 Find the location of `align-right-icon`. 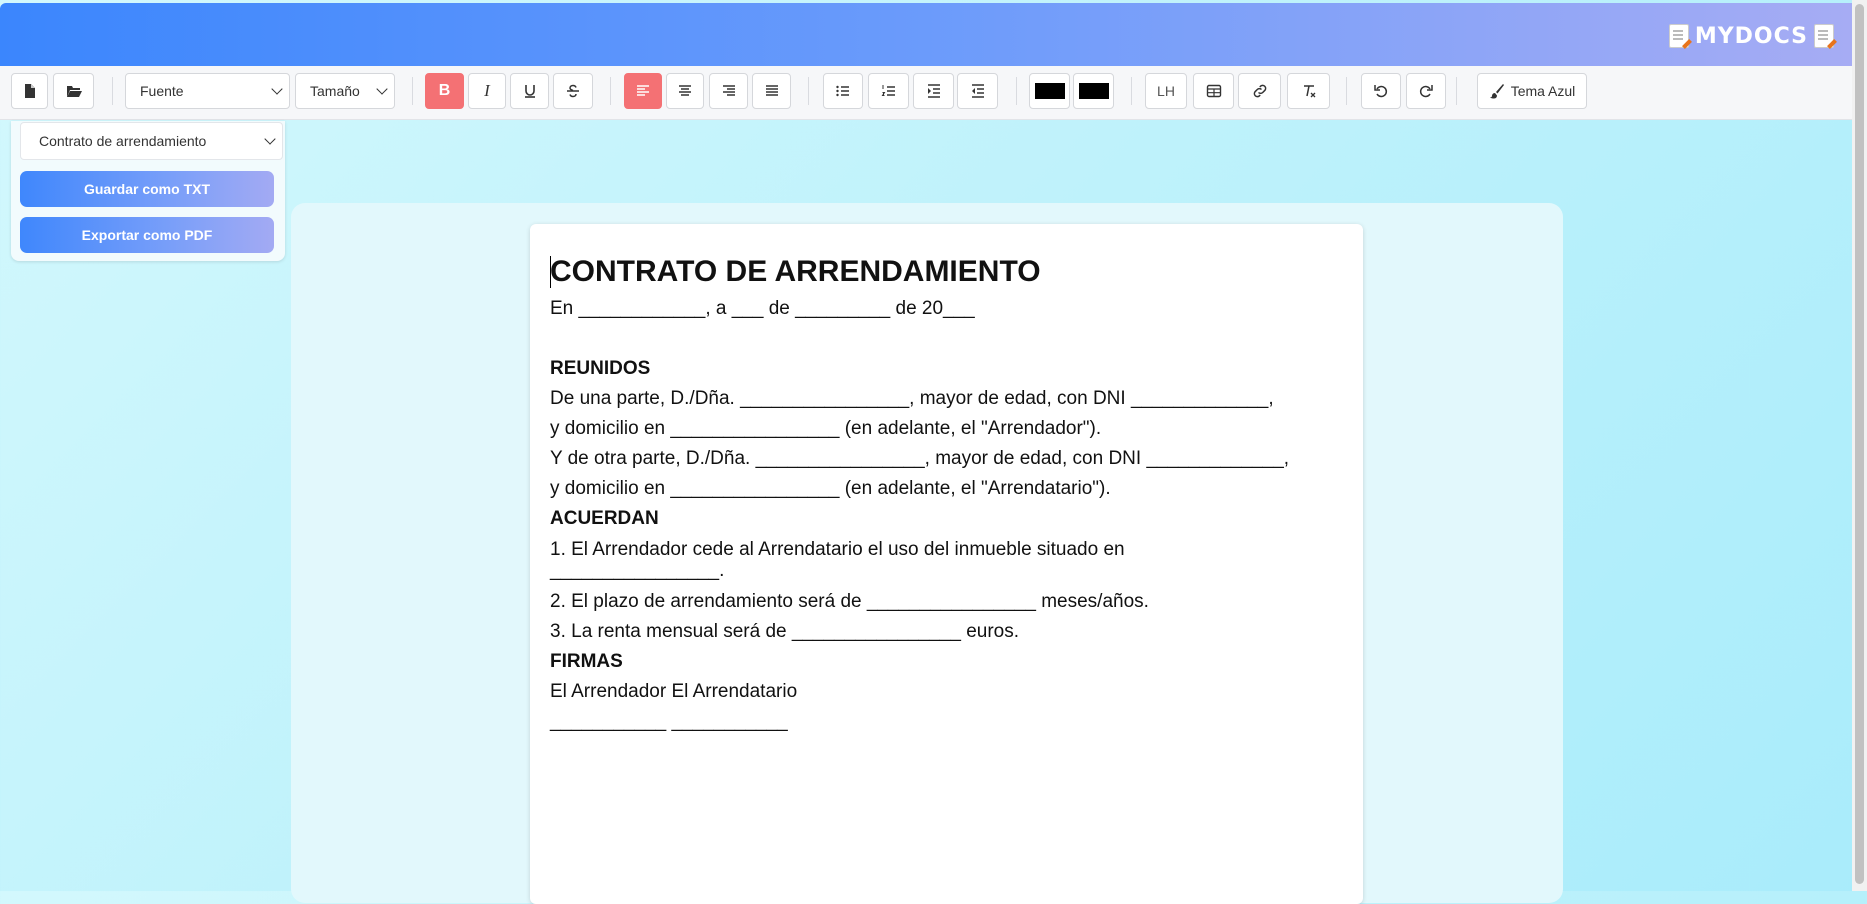

align-right-icon is located at coordinates (728, 90).